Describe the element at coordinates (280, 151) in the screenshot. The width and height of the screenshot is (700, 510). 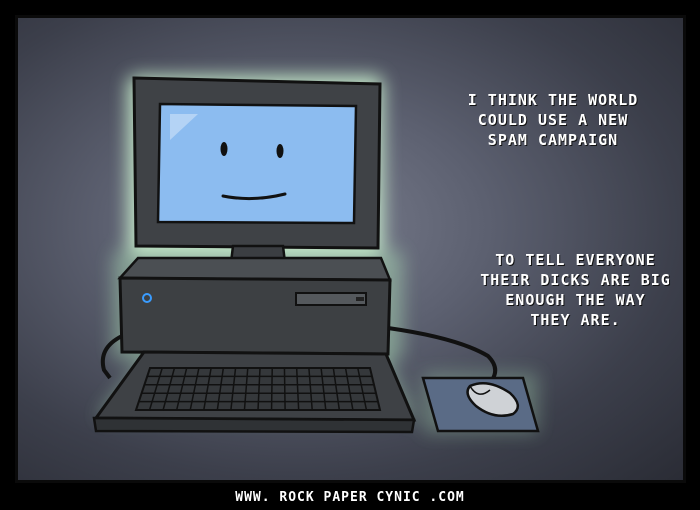
I see `right-eye` at that location.